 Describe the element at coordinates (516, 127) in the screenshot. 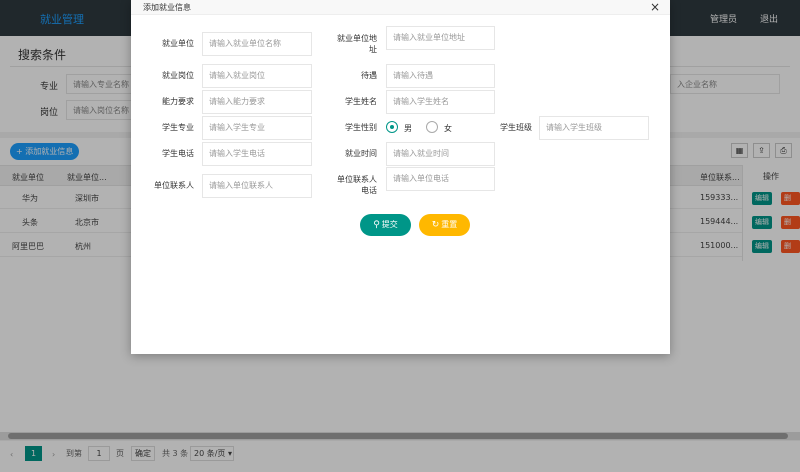

I see `class-label: 学生班级` at that location.